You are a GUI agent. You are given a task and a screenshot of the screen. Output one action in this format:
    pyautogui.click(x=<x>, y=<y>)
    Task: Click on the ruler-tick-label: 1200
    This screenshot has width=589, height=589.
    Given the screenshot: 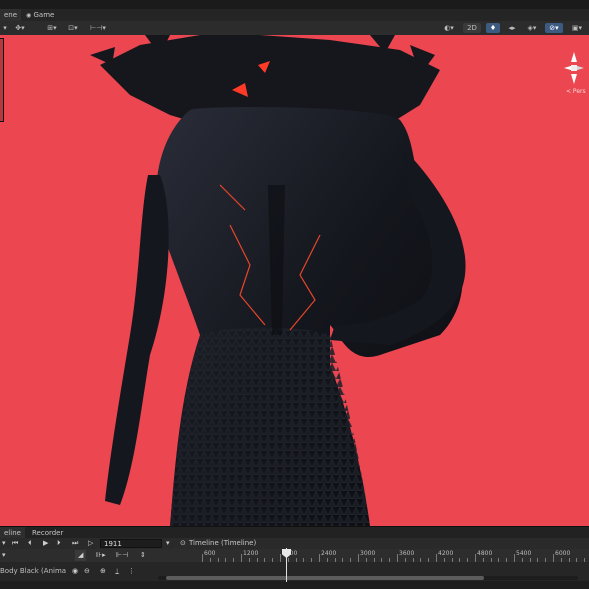 What is the action you would take?
    pyautogui.click(x=251, y=553)
    